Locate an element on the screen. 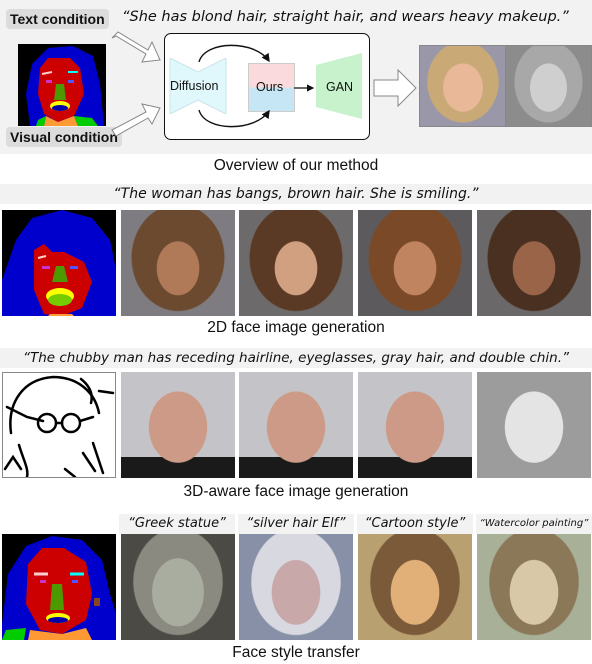 Image resolution: width=592 pixels, height=664 pixels. top-curve-arrow is located at coordinates (234, 53).